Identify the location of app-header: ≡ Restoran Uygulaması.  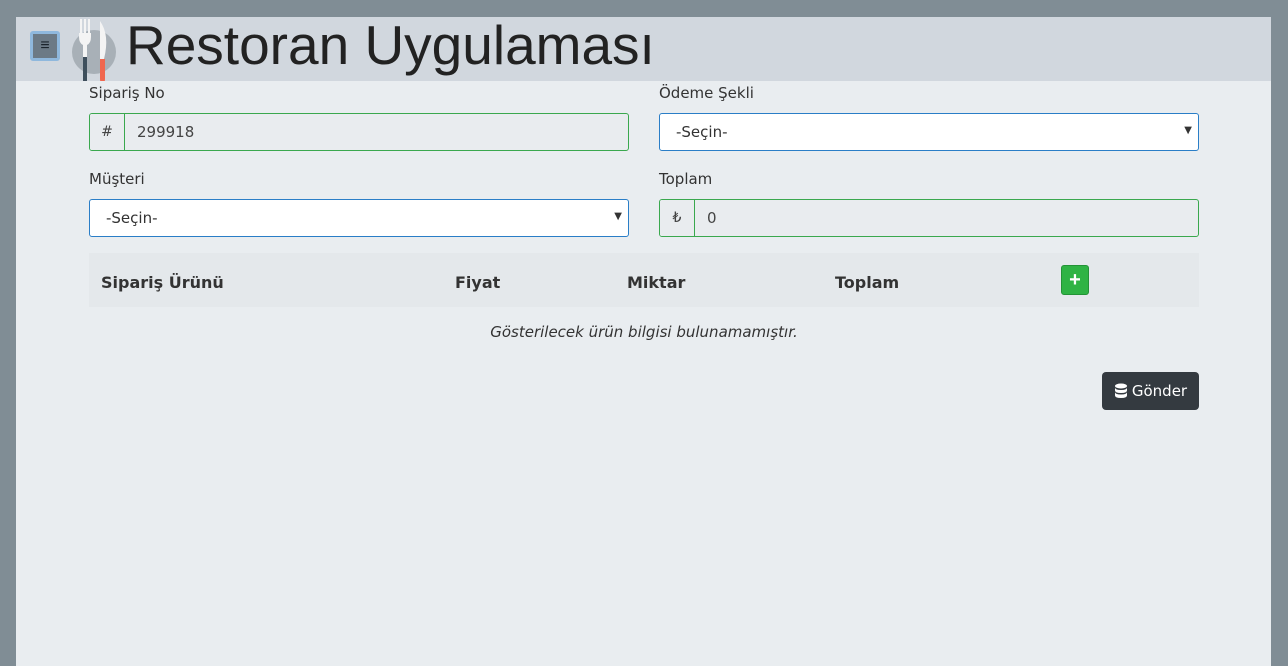
(643, 49).